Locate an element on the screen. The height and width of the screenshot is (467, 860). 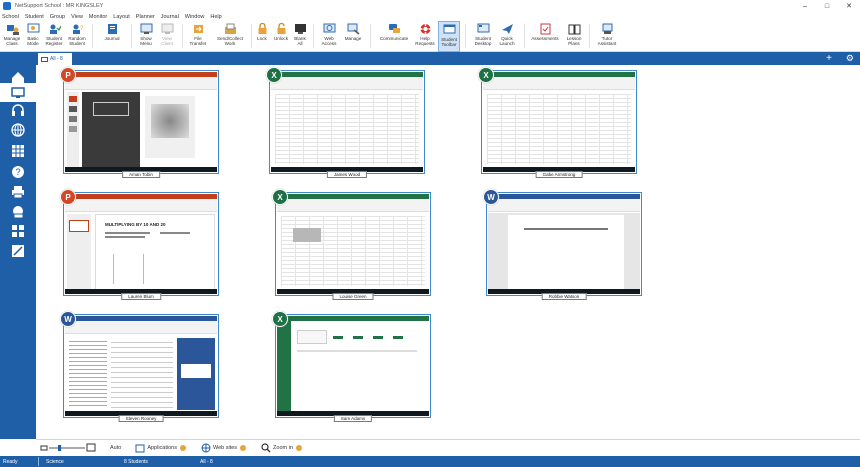
tab-strip: All - 8 + ⚙ is located at coordinates (430, 58).